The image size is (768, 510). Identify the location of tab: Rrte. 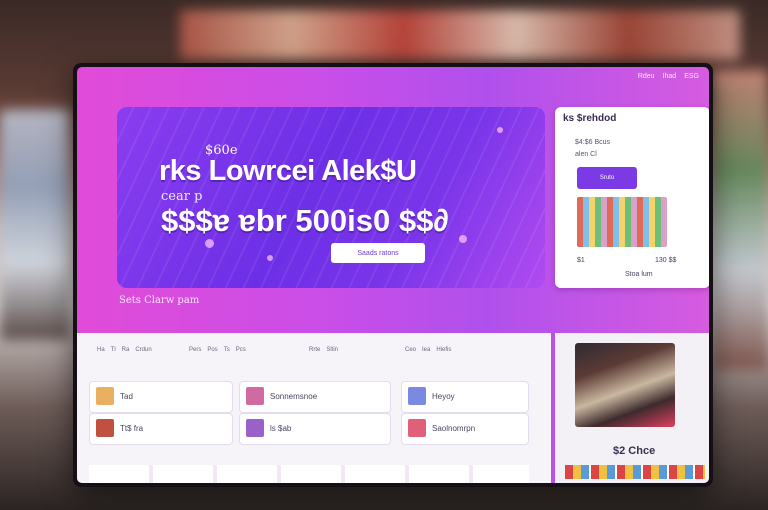
(314, 350).